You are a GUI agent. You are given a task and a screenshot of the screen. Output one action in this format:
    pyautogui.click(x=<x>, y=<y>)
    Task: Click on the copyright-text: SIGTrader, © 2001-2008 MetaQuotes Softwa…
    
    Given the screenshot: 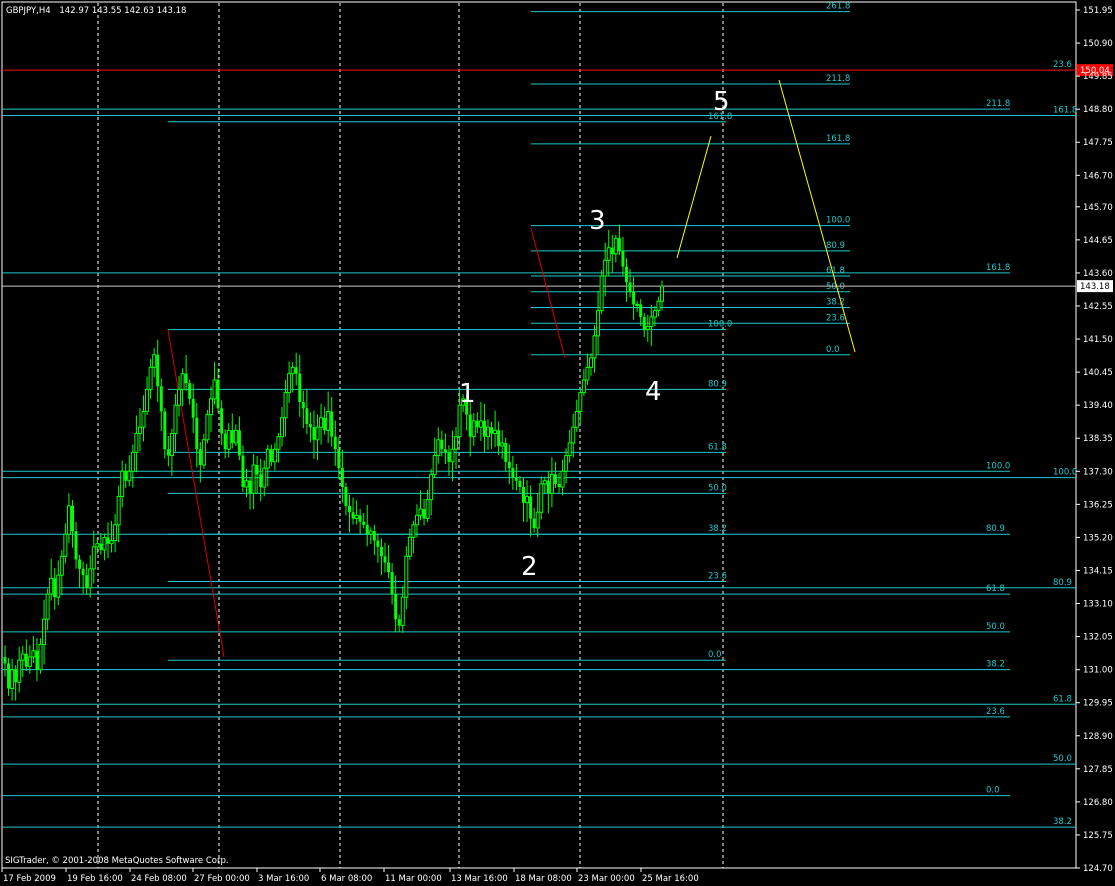 What is the action you would take?
    pyautogui.click(x=117, y=861)
    